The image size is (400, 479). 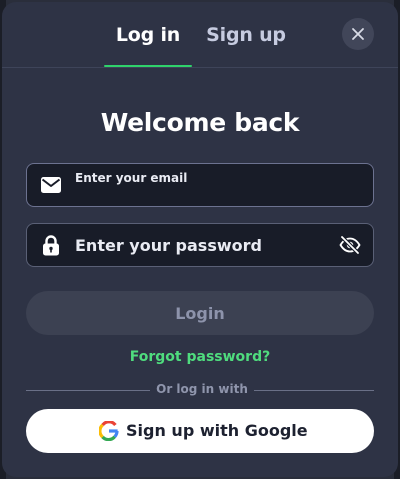 What do you see at coordinates (200, 313) in the screenshot?
I see `login-button: Login` at bounding box center [200, 313].